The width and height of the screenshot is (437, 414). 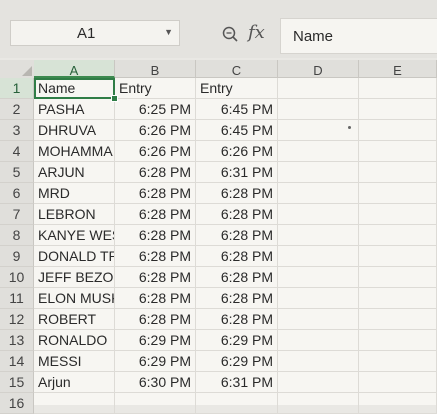 What do you see at coordinates (318, 382) in the screenshot?
I see `cell-d15` at bounding box center [318, 382].